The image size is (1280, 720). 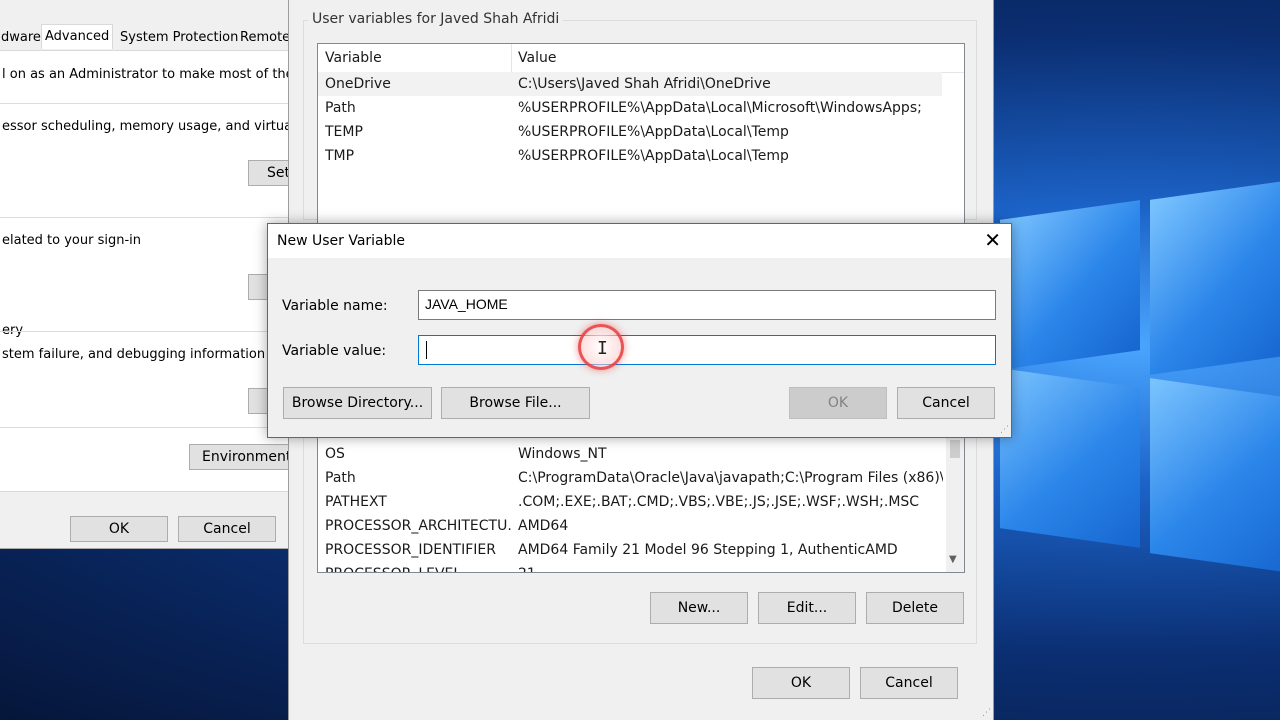 I want to click on dialog-titlebar: New User Variable ✕, so click(x=639, y=241).